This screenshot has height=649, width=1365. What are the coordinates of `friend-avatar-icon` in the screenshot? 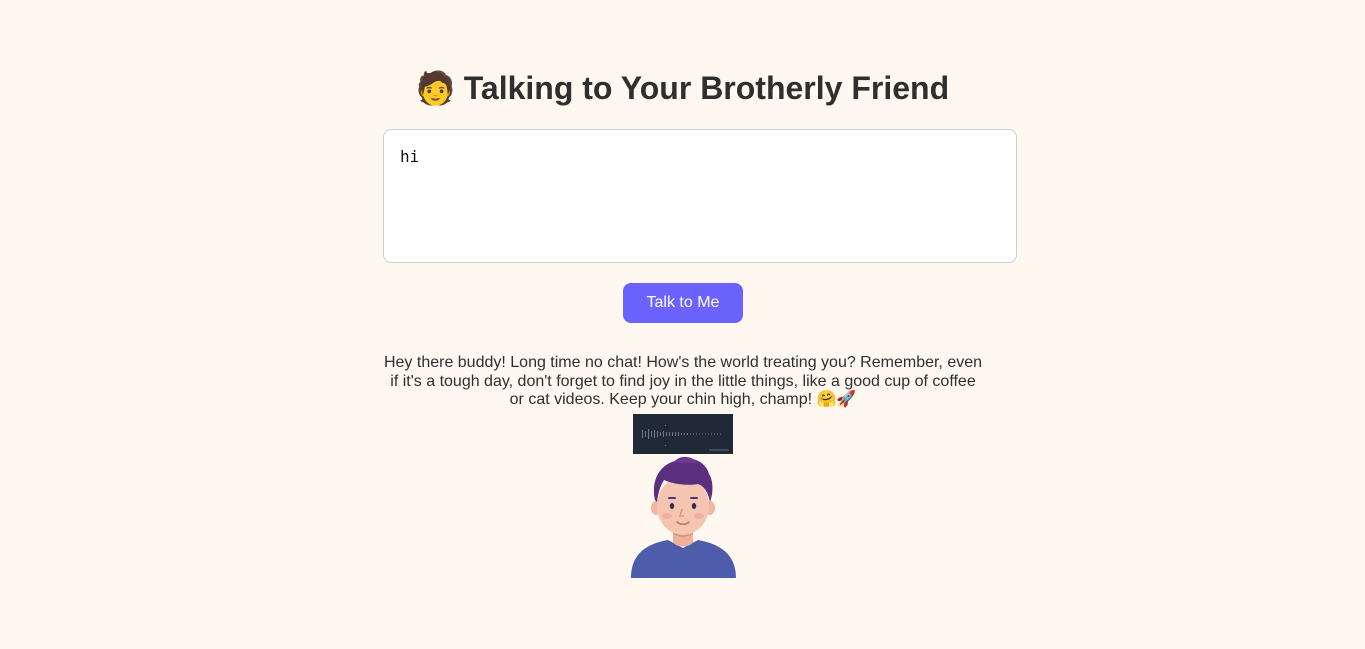 It's located at (683, 517).